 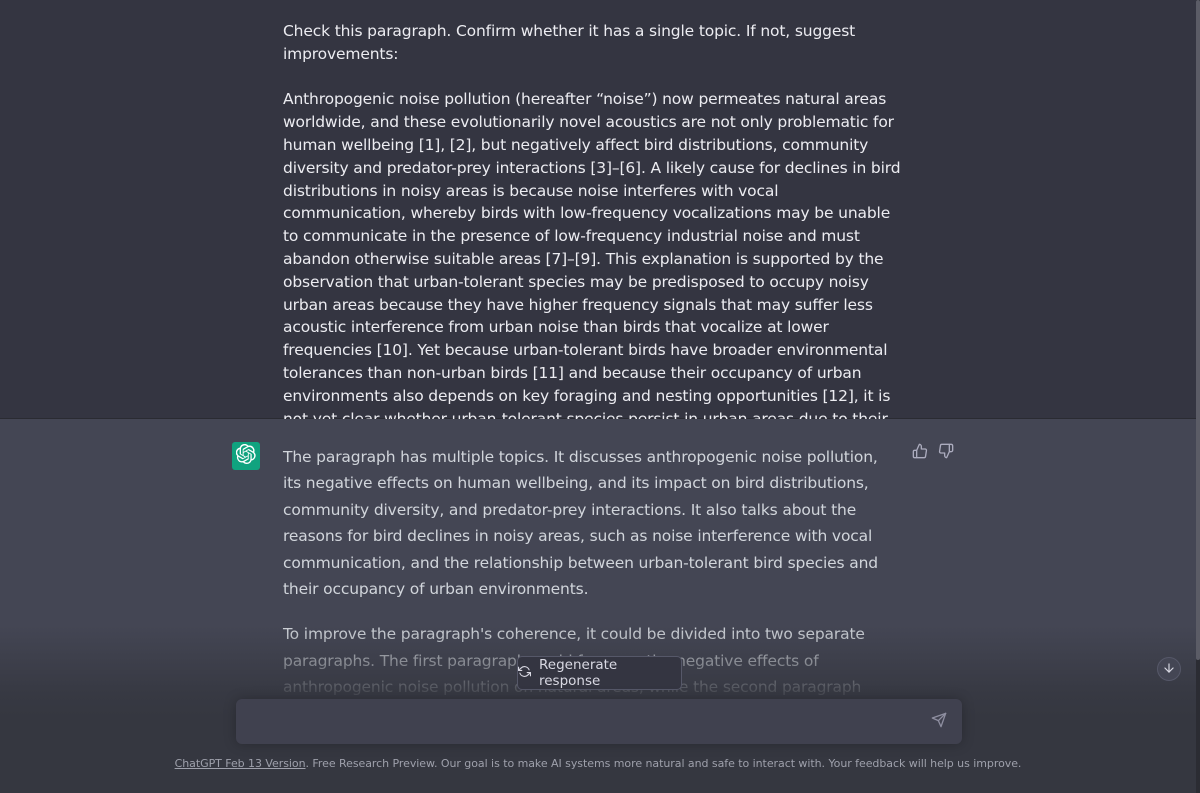 I want to click on send-button, so click(x=939, y=722).